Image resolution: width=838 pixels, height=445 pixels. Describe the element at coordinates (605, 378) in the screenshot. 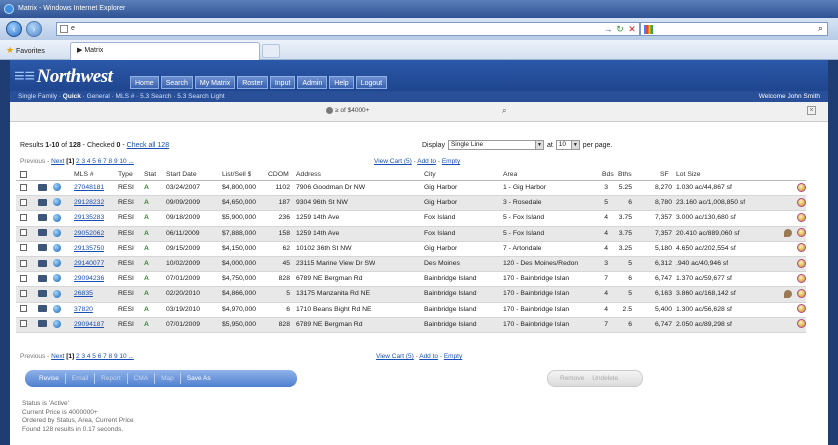

I see `undelete-button: Undelete` at that location.